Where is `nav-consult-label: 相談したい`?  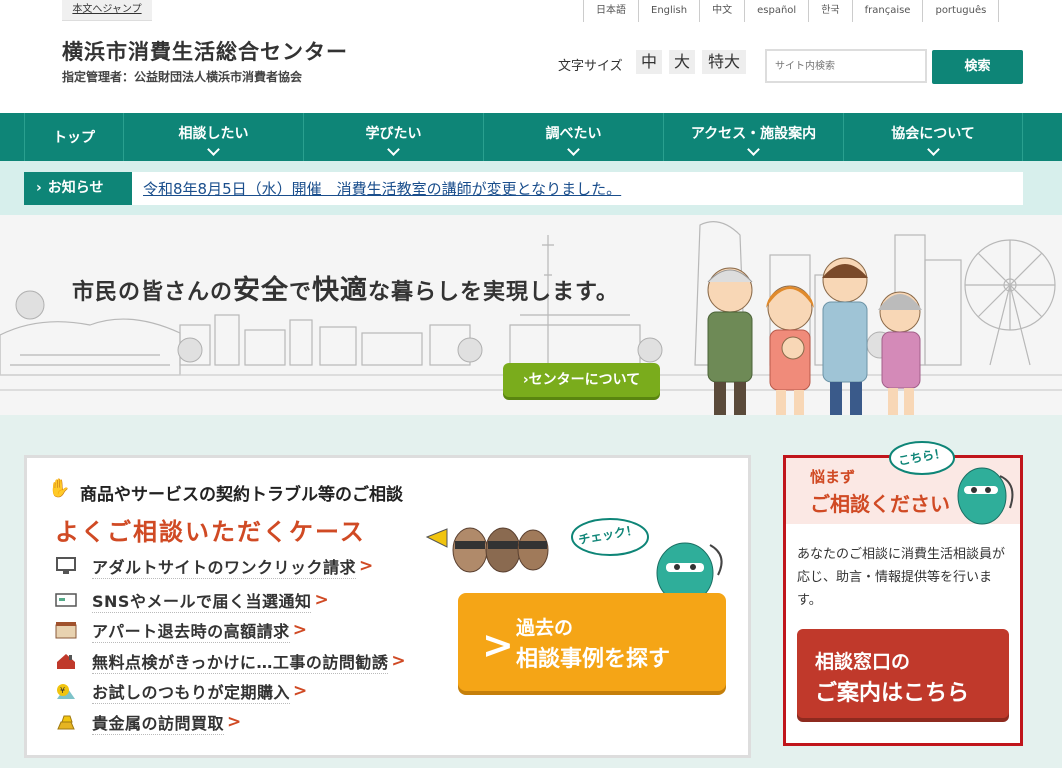 nav-consult-label: 相談したい is located at coordinates (213, 134).